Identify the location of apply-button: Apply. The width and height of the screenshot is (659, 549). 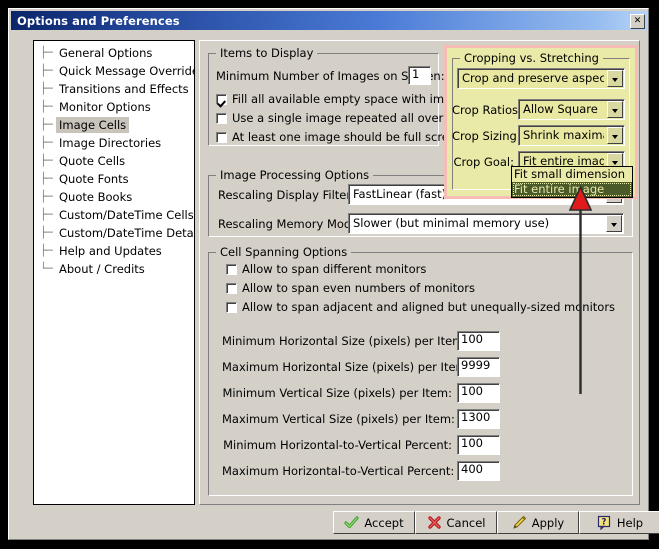
(538, 522).